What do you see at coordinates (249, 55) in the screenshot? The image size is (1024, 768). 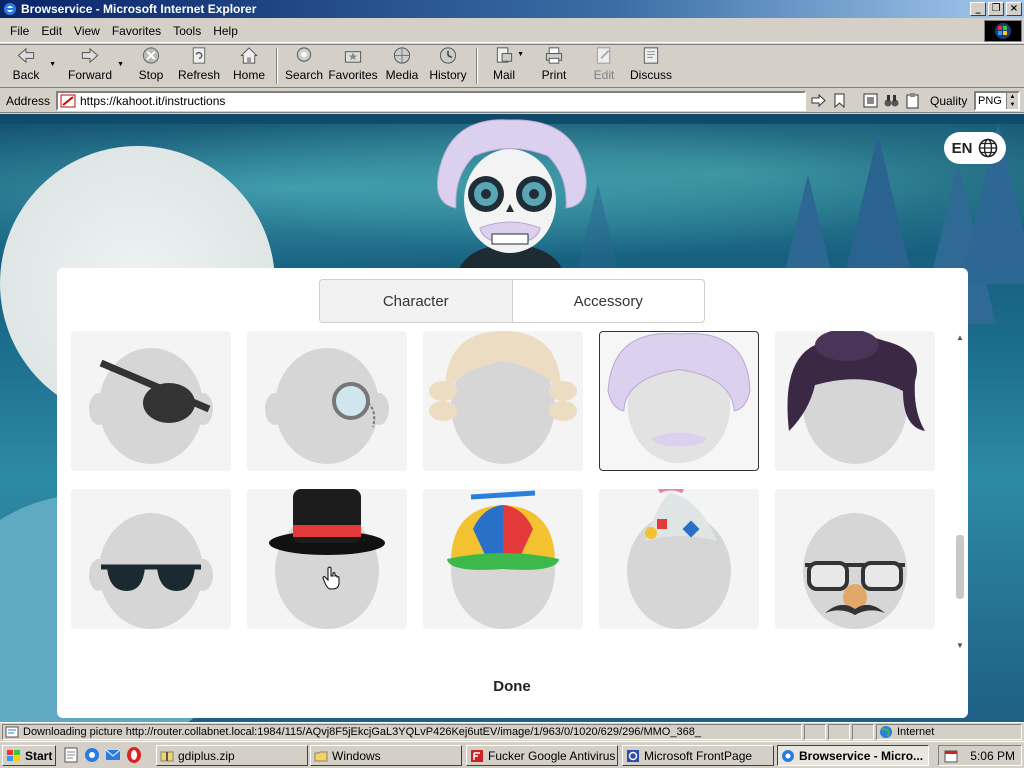 I see `home-icon` at bounding box center [249, 55].